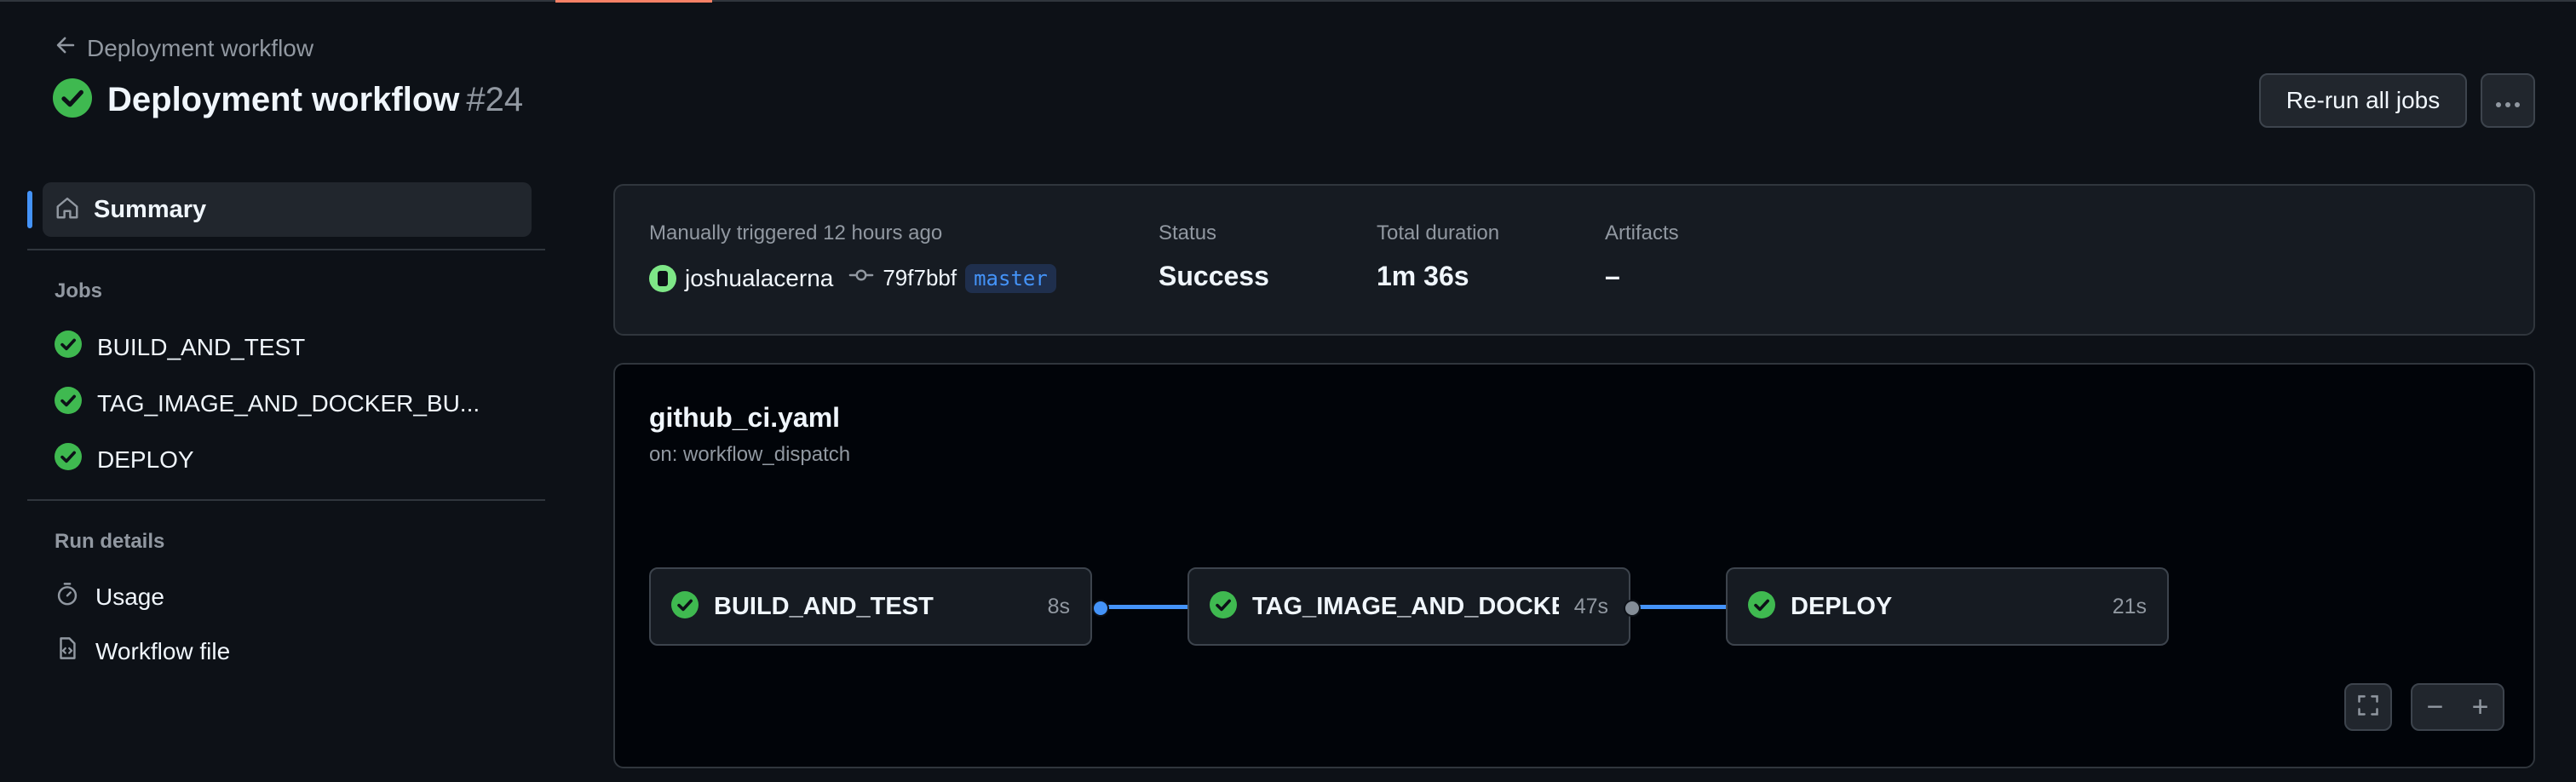  I want to click on graph-job-label: DEPLOY, so click(1842, 606).